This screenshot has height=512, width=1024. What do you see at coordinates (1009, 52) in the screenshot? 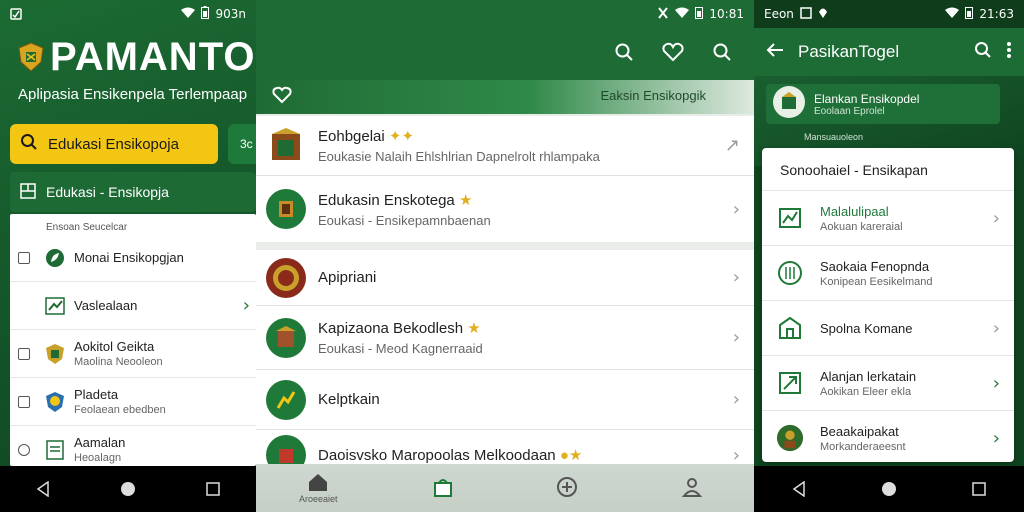
I see `more-vert-icon` at bounding box center [1009, 52].